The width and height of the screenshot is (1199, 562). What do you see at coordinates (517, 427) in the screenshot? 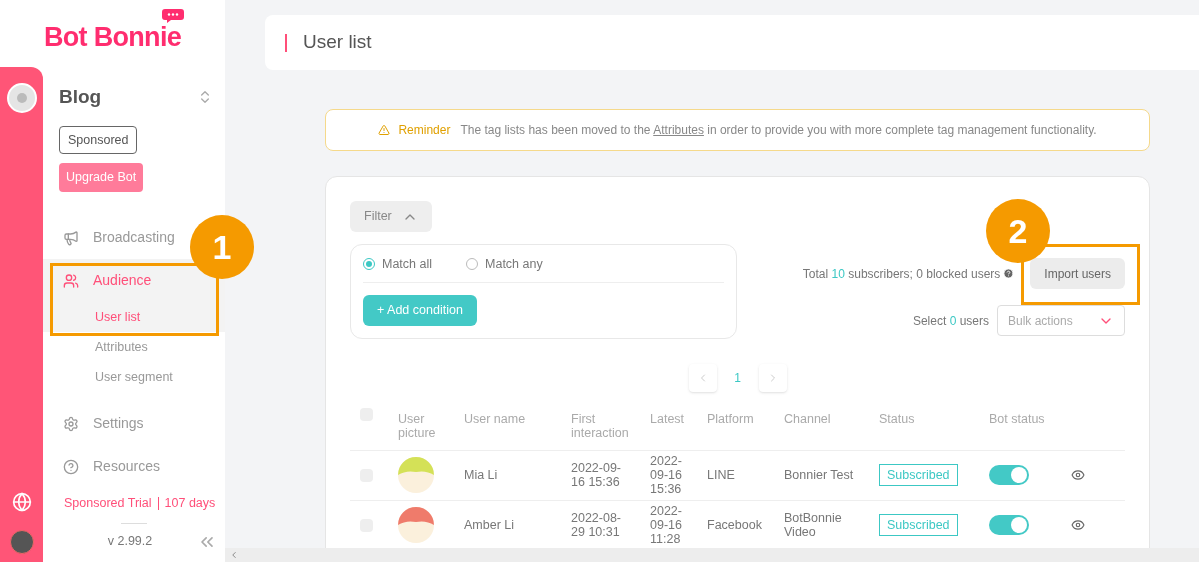
I see `column-header: User name` at bounding box center [517, 427].